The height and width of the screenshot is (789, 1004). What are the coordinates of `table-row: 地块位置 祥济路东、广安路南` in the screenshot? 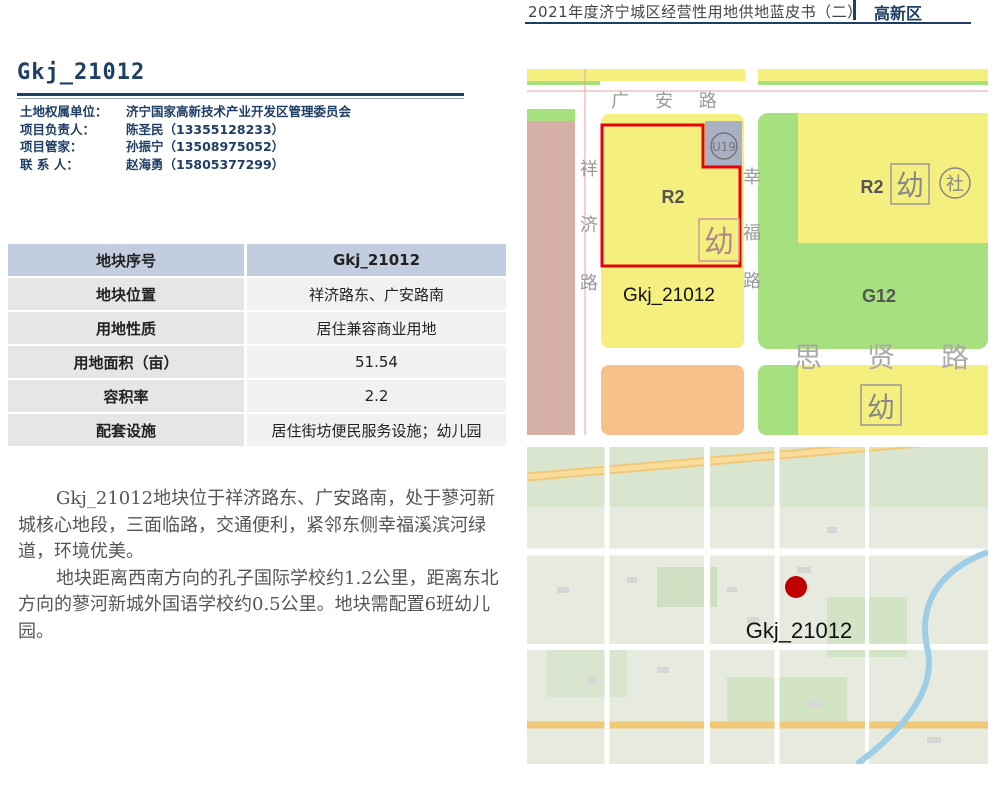 It's located at (257, 295).